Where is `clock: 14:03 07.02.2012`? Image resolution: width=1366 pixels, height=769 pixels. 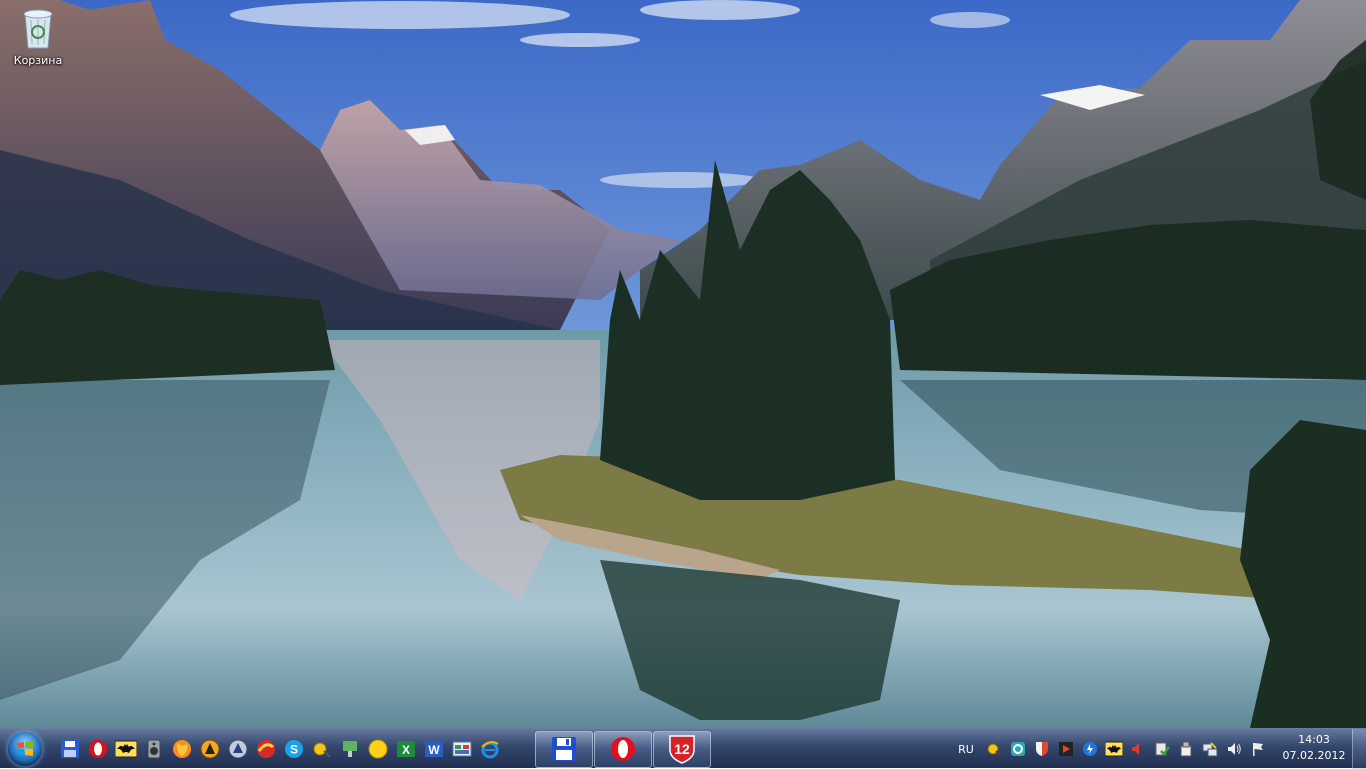 clock: 14:03 07.02.2012 is located at coordinates (1314, 749).